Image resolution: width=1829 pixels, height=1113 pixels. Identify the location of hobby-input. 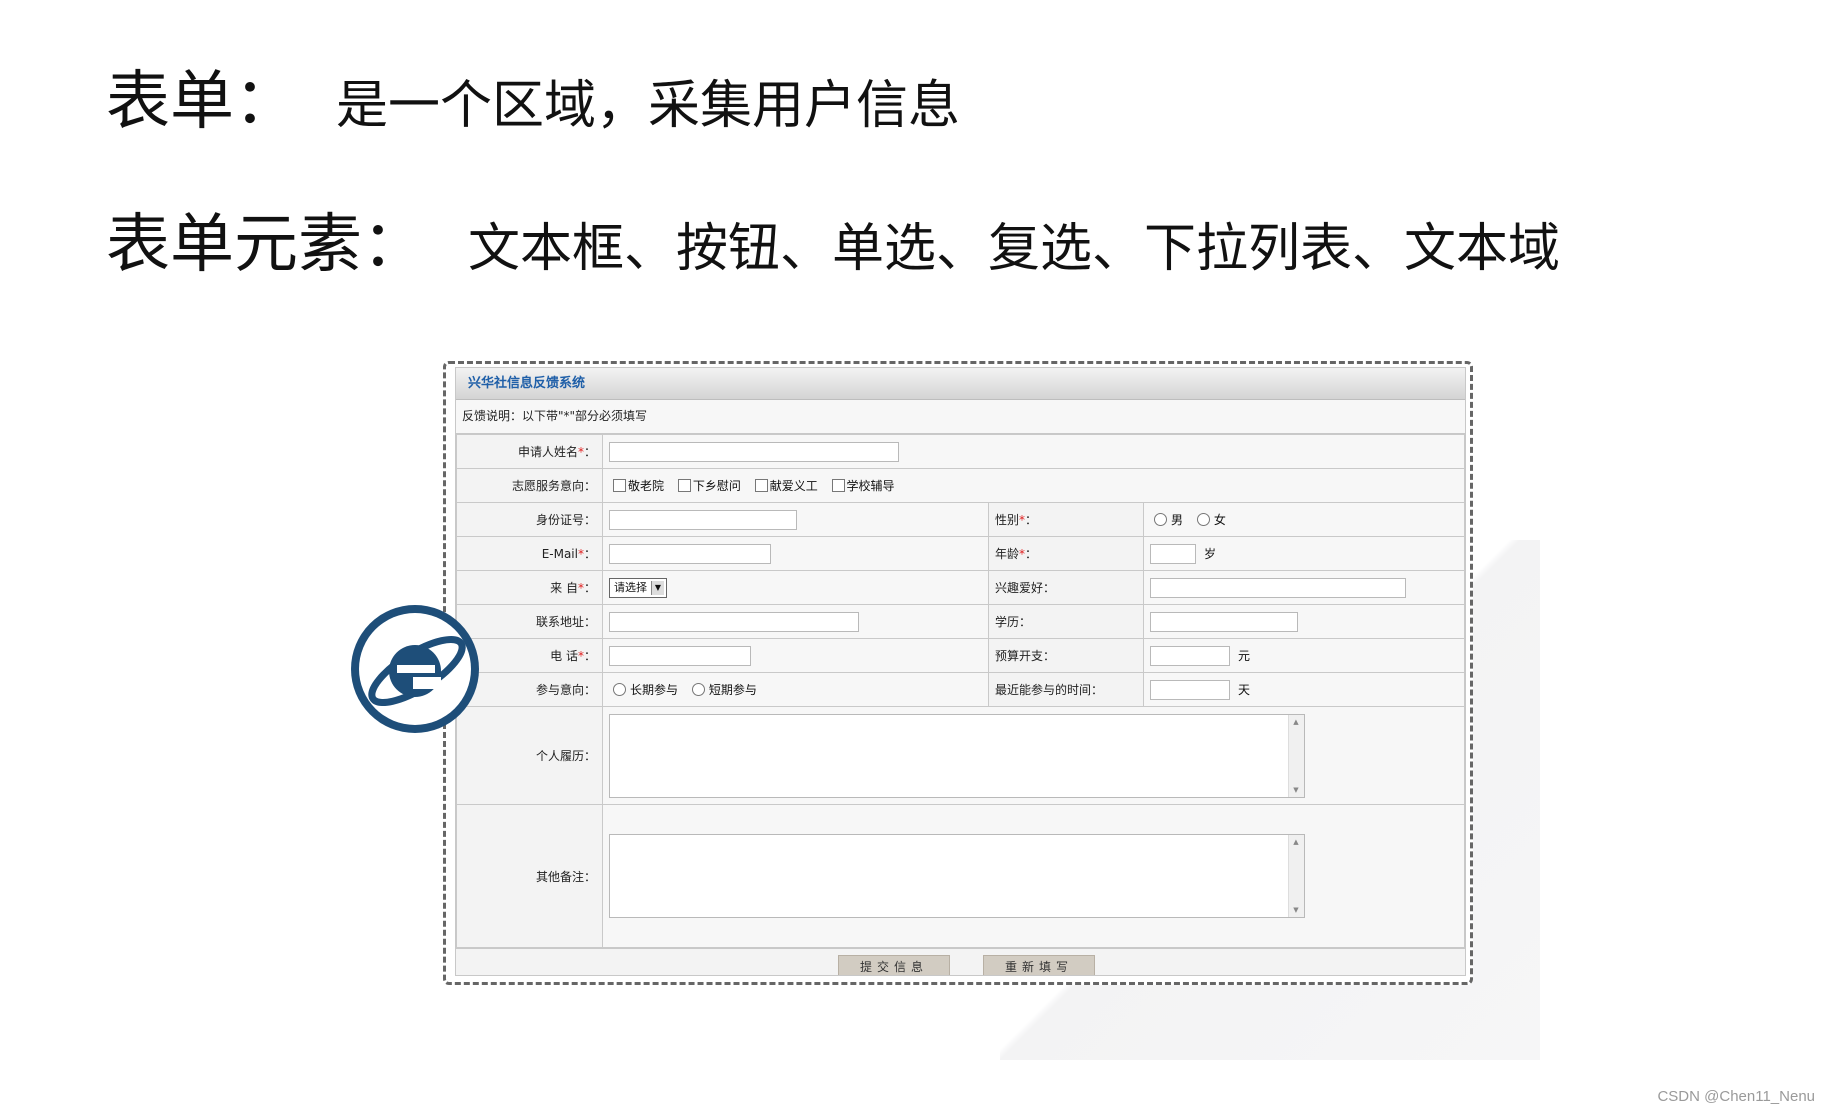
(1278, 587).